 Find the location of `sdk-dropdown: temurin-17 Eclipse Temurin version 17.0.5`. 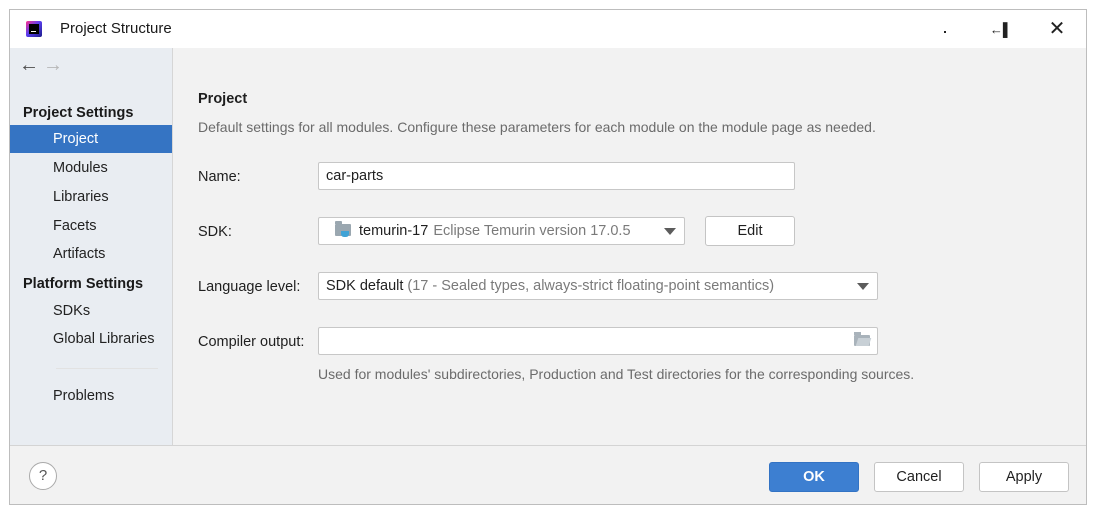

sdk-dropdown: temurin-17 Eclipse Temurin version 17.0.5 is located at coordinates (501, 231).